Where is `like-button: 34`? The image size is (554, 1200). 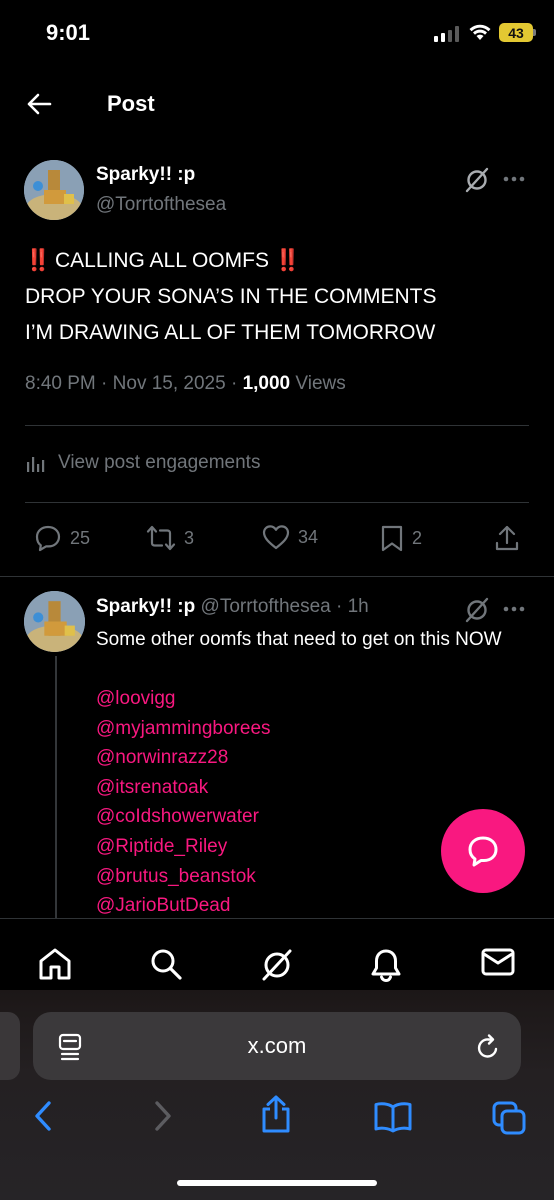
like-button: 34 is located at coordinates (290, 537).